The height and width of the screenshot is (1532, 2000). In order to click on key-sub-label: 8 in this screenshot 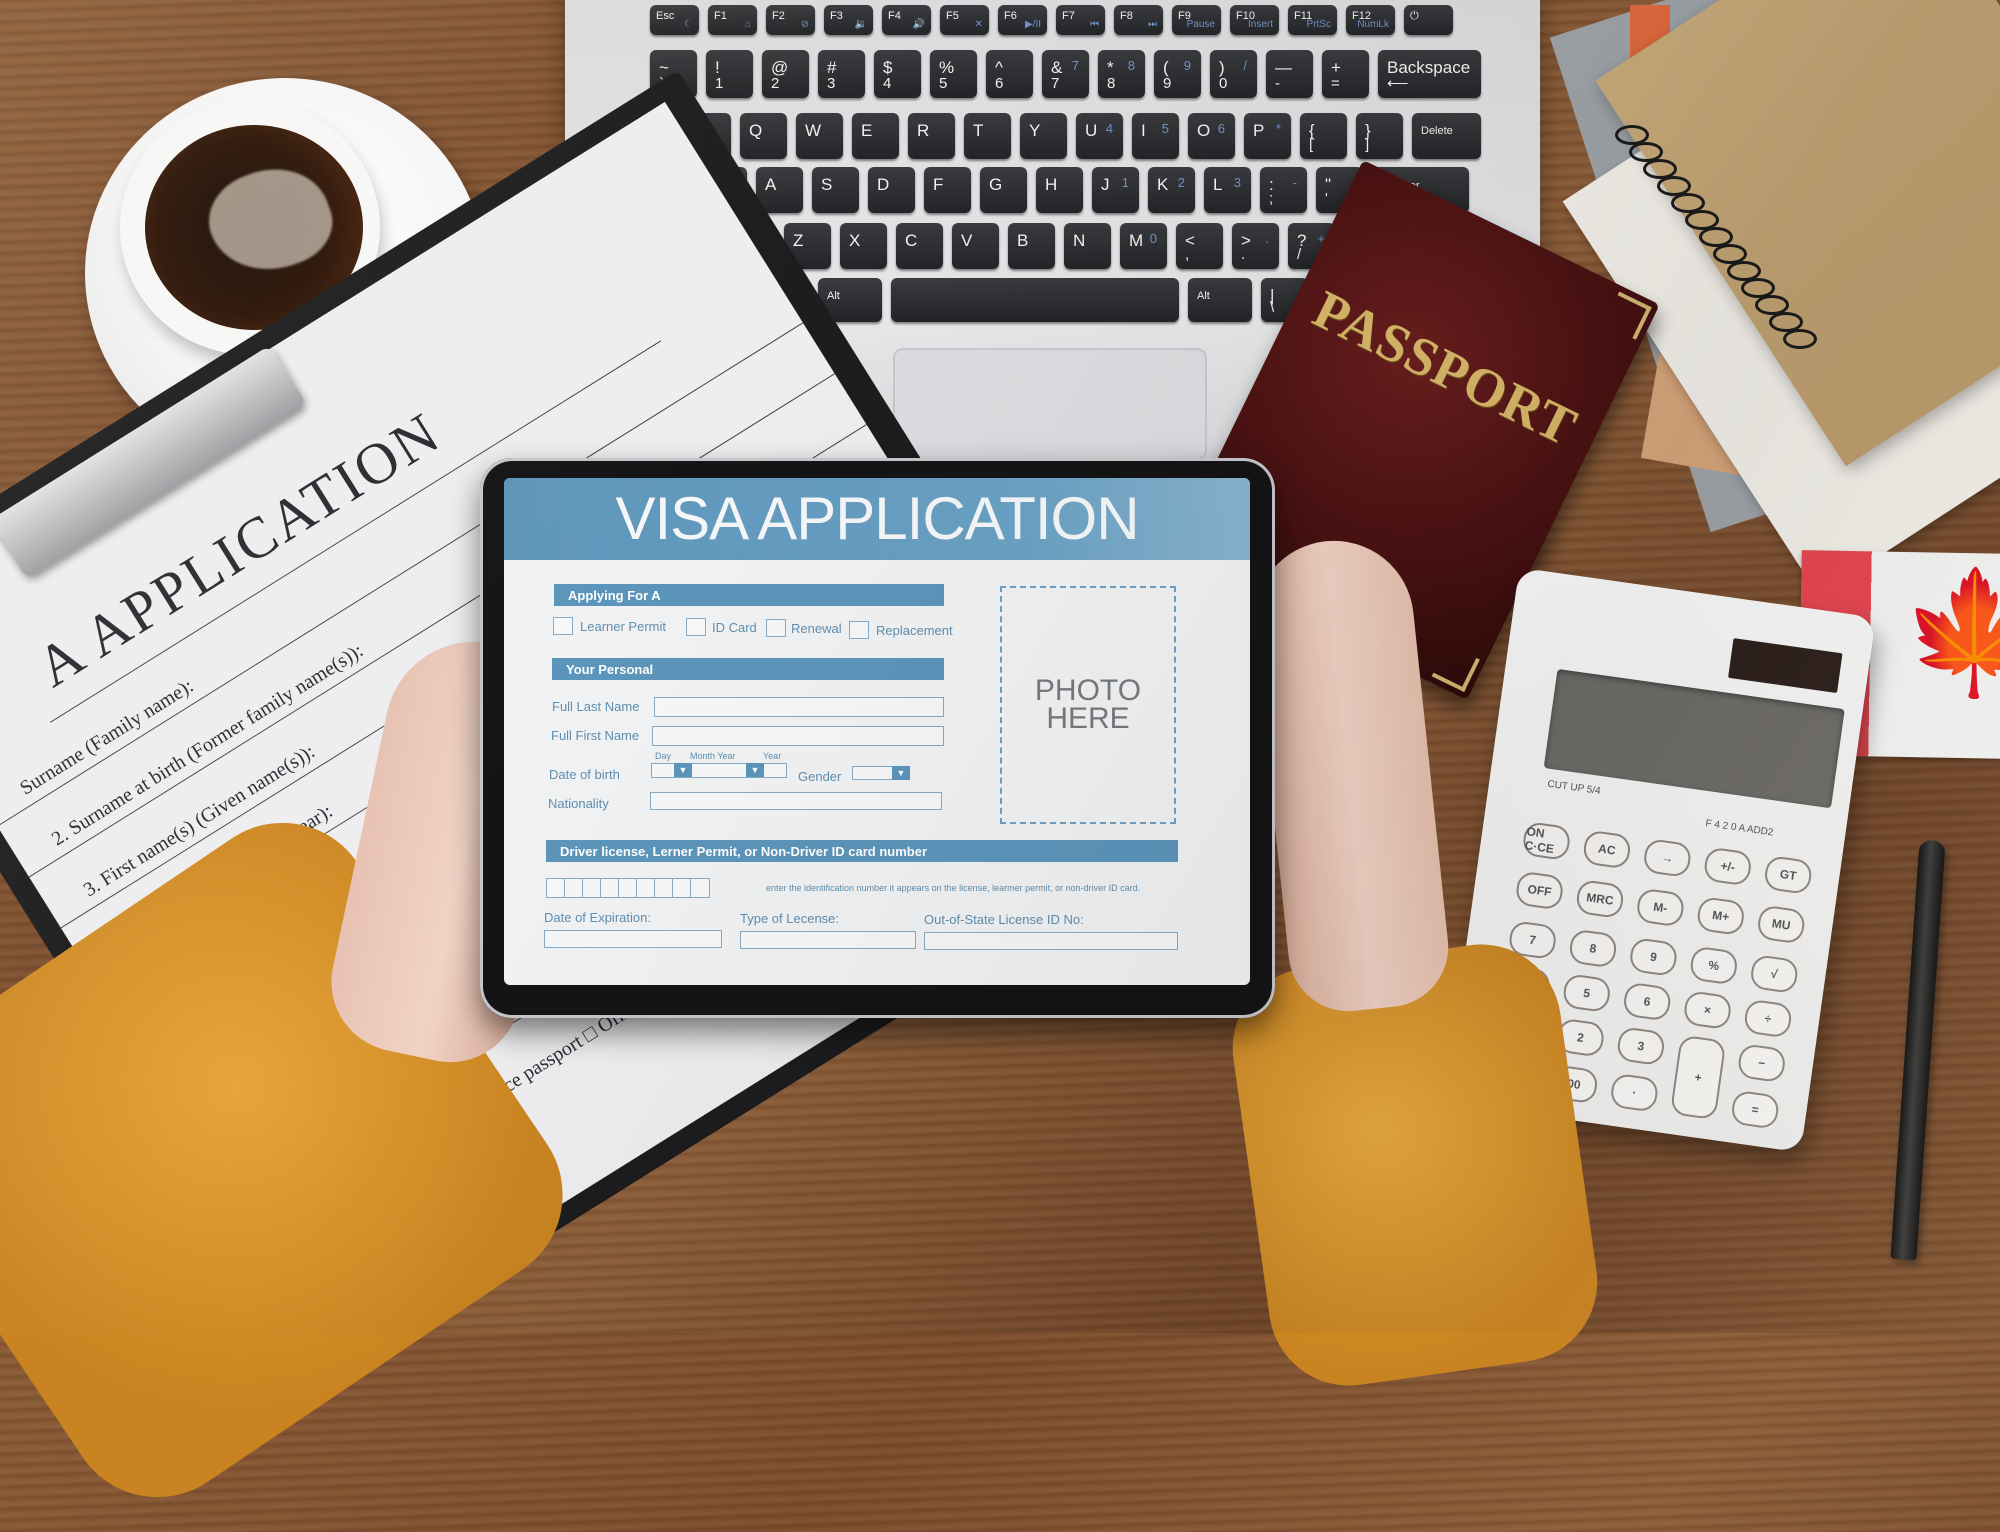, I will do `click(1111, 83)`.